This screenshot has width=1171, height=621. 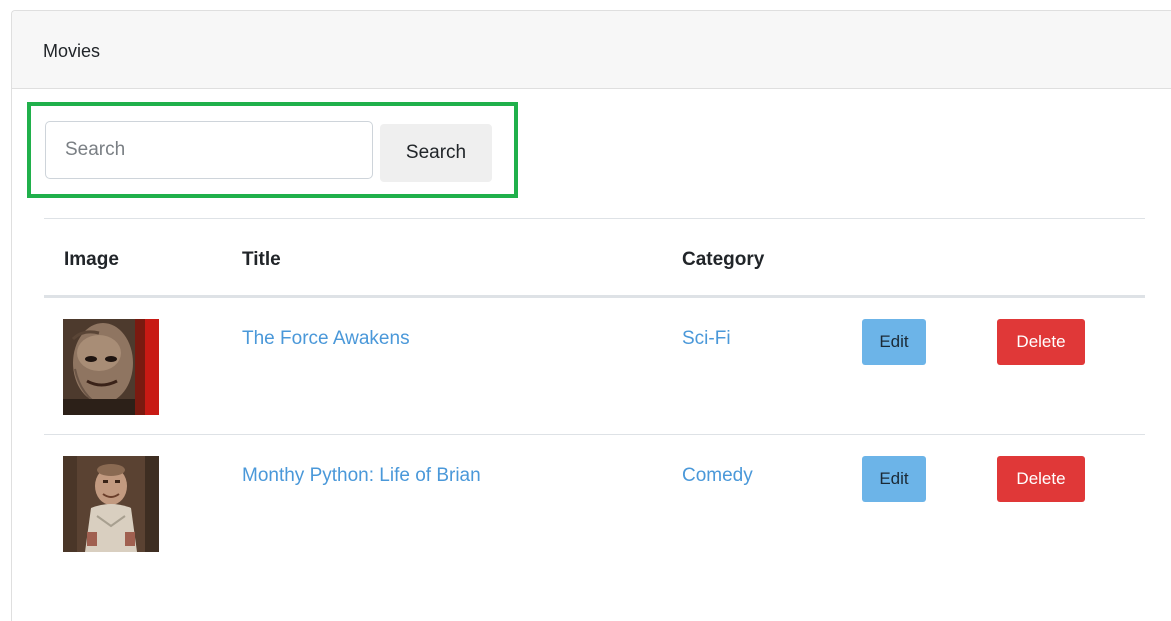 I want to click on card-title: Movies, so click(x=72, y=51).